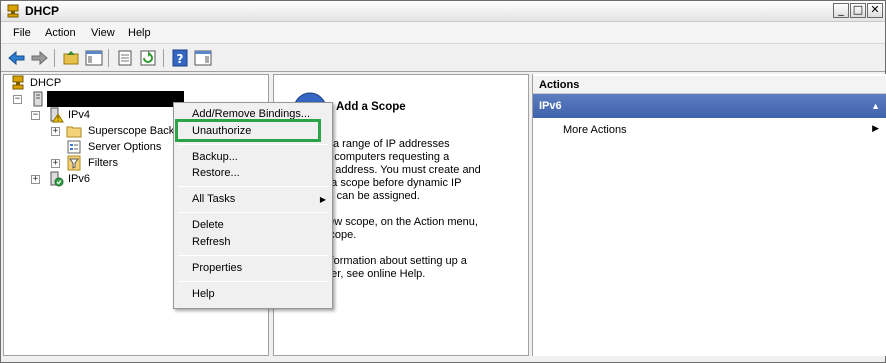  What do you see at coordinates (208, 225) in the screenshot?
I see `menu-item-delete: Delete` at bounding box center [208, 225].